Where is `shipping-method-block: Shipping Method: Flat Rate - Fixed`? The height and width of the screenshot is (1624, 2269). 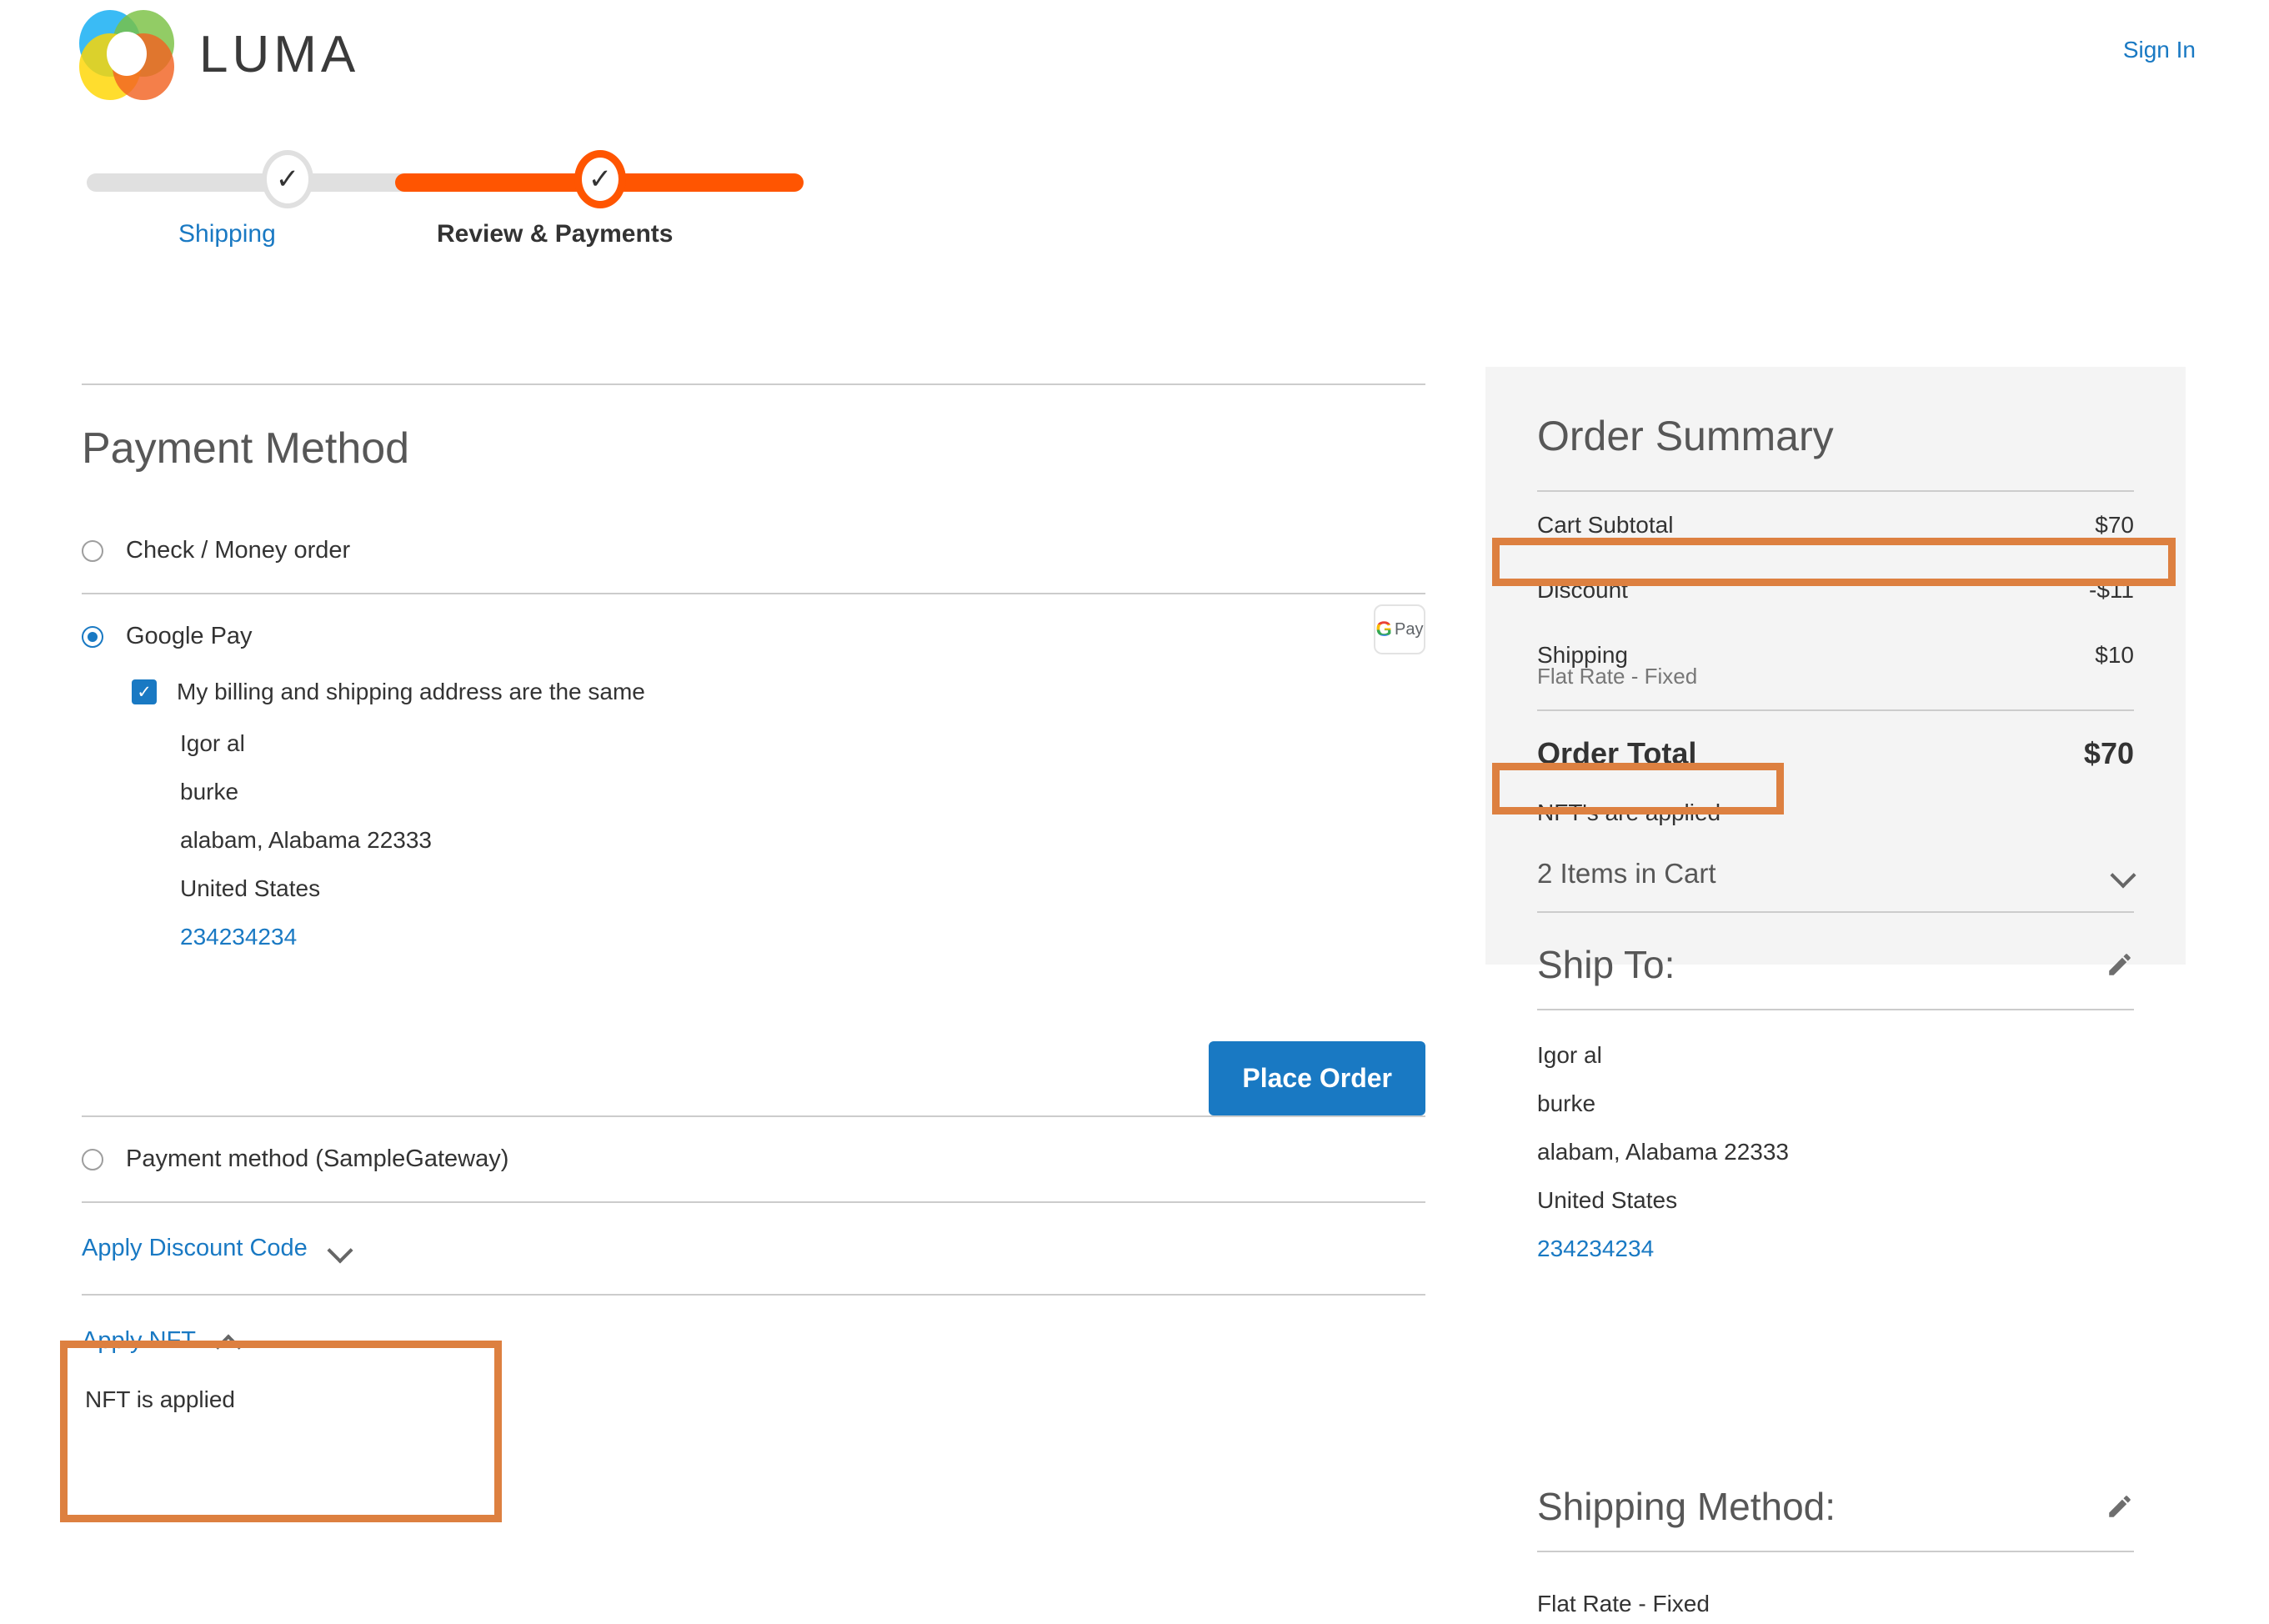
shipping-method-block: Shipping Method: Flat Rate - Fixed is located at coordinates (1836, 1554).